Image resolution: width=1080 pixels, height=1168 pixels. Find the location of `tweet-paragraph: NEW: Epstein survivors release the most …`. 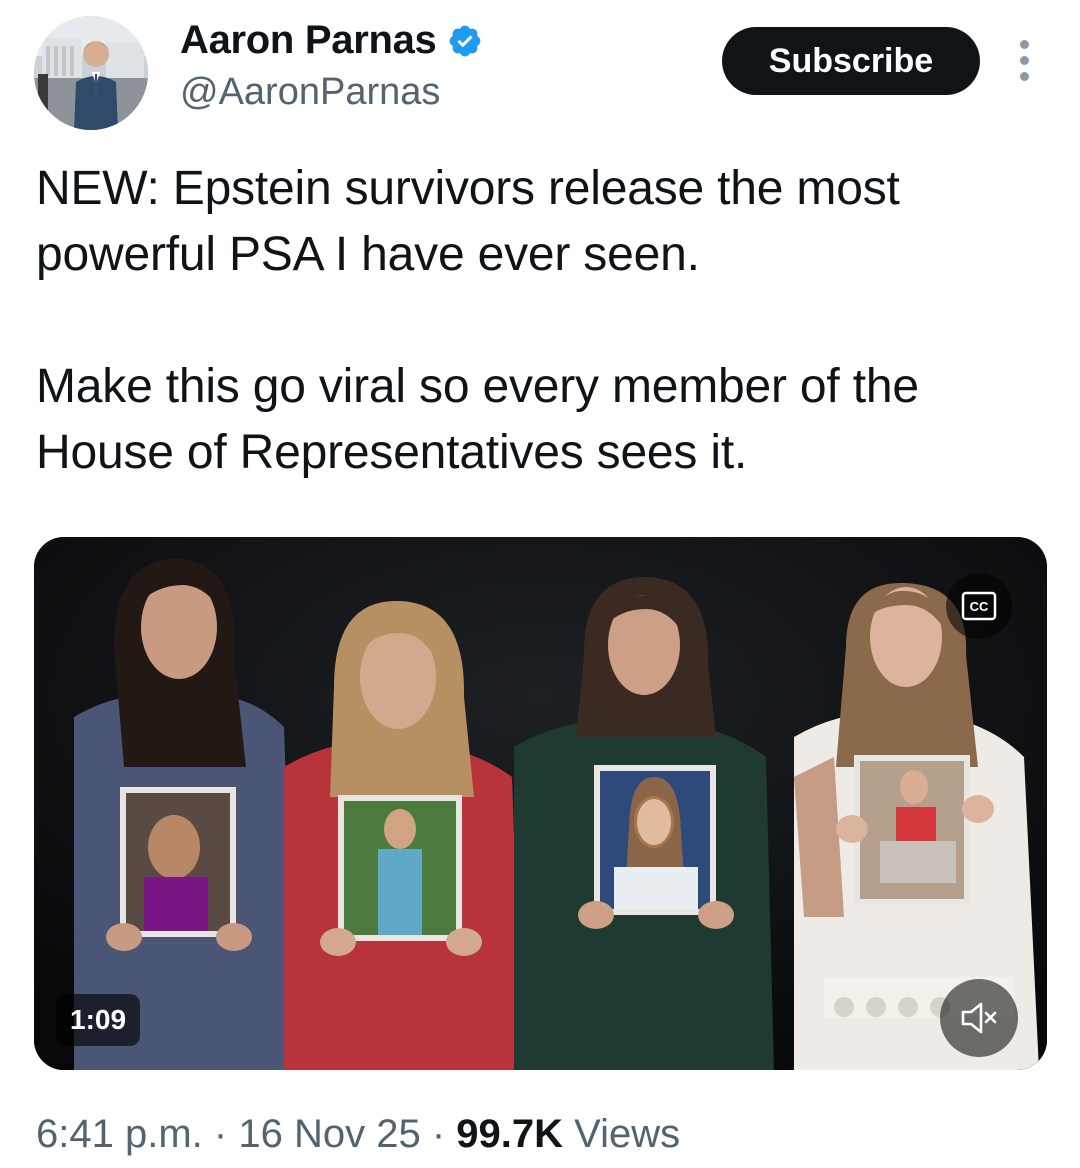

tweet-paragraph: NEW: Epstein survivors release the most … is located at coordinates (468, 221).